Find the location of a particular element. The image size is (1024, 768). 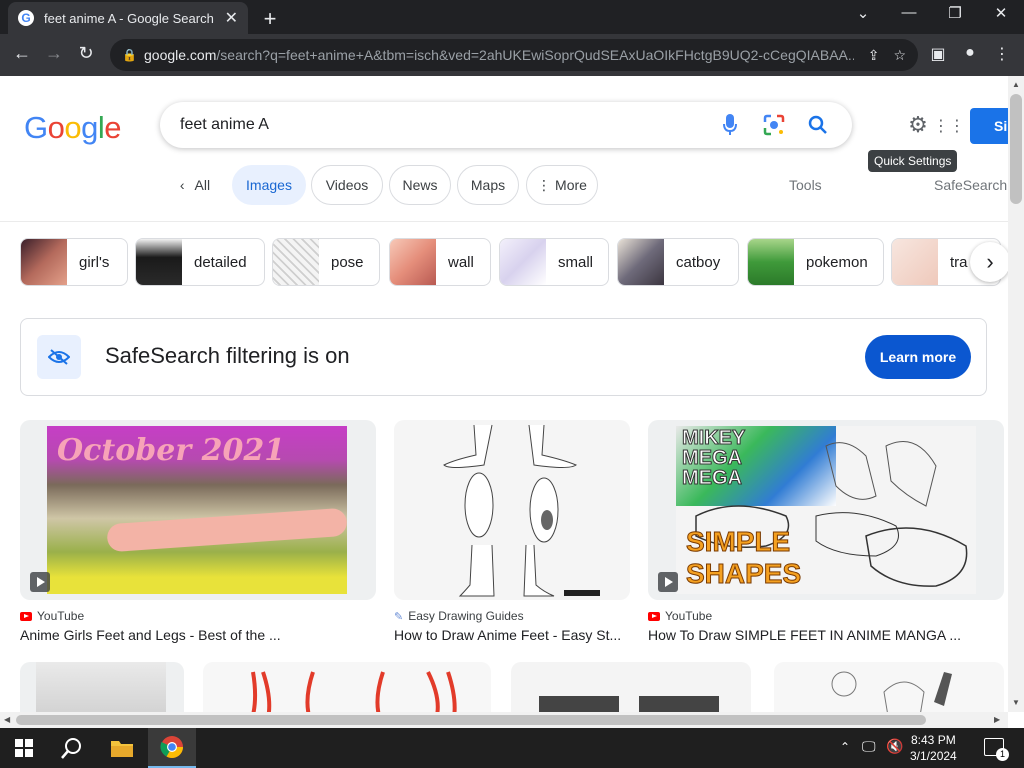

new-tab-button: + is located at coordinates (270, 19).